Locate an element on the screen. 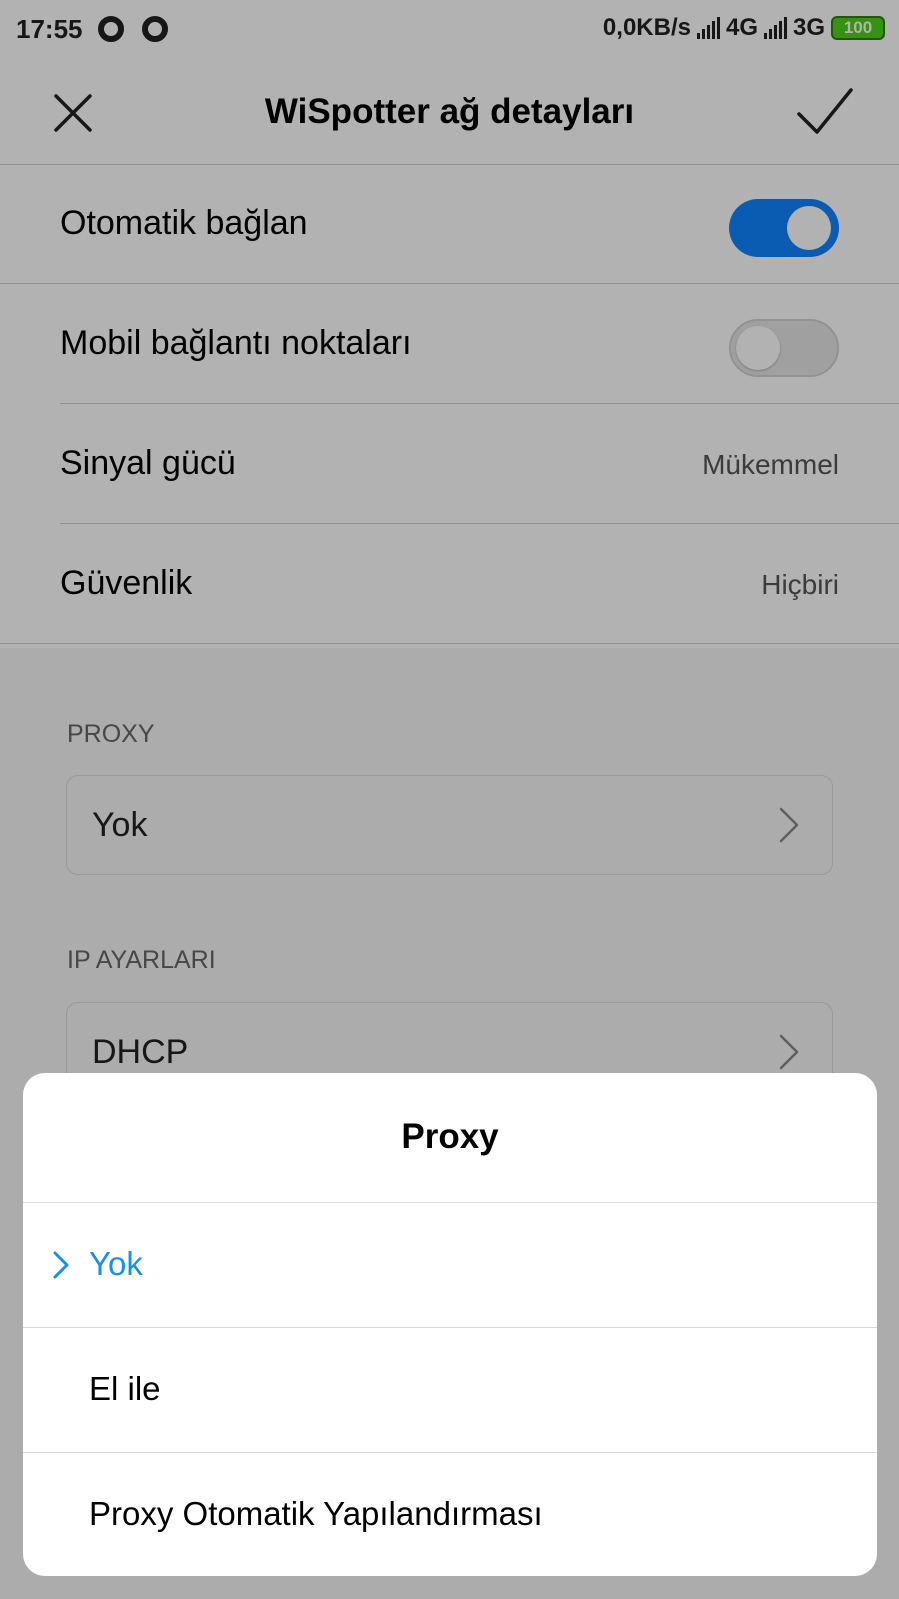 This screenshot has height=1599, width=899. option-label: Proxy Otomatik Yapılandırması is located at coordinates (316, 1513).